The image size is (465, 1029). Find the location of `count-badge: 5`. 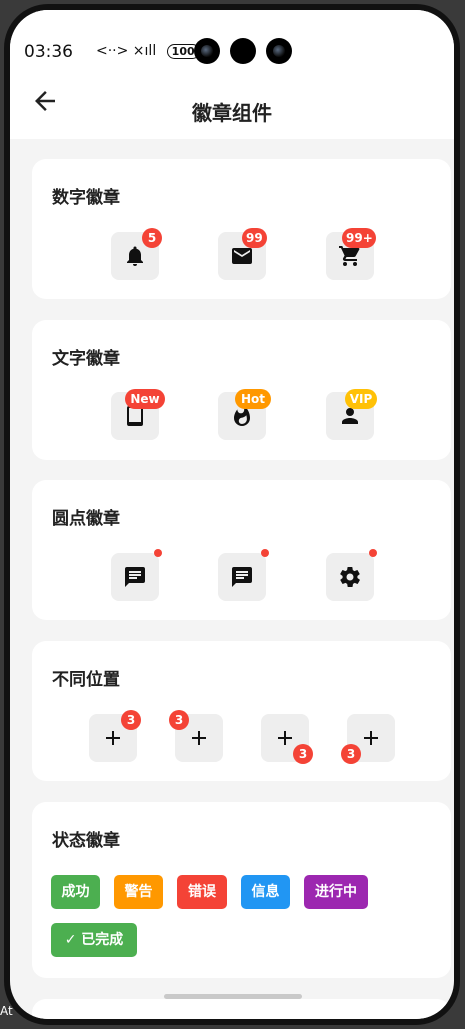

count-badge: 5 is located at coordinates (152, 238).